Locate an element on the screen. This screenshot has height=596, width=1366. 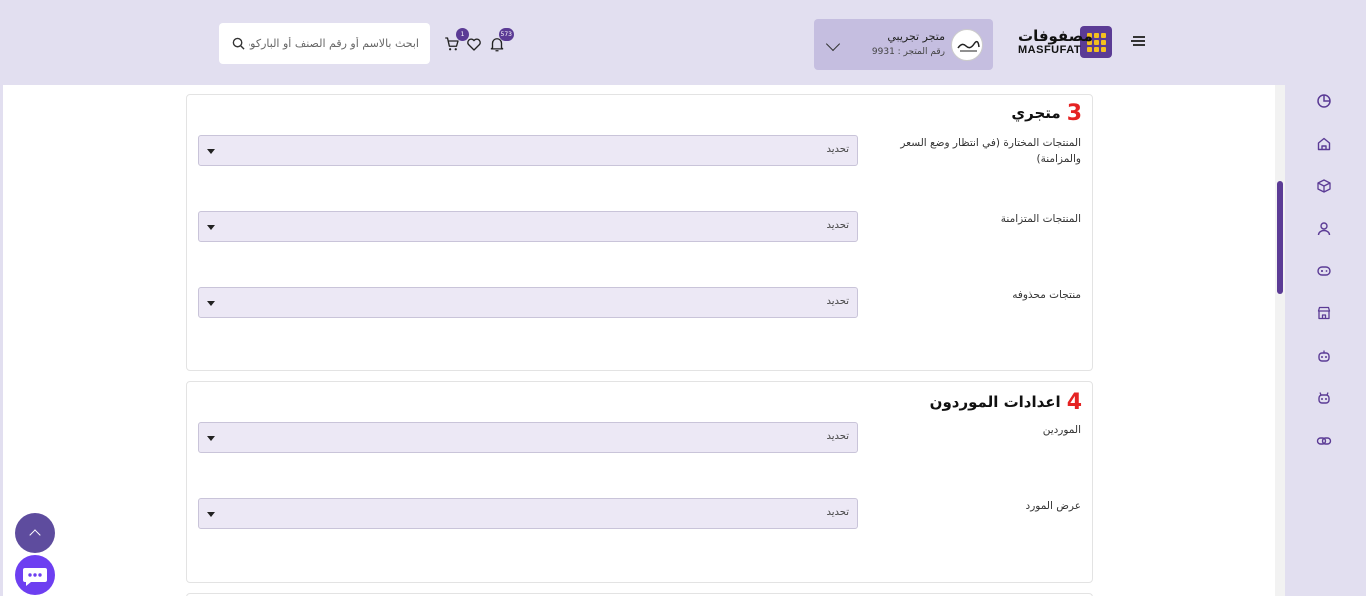
section-title: 3 متجري is located at coordinates (1046, 113).